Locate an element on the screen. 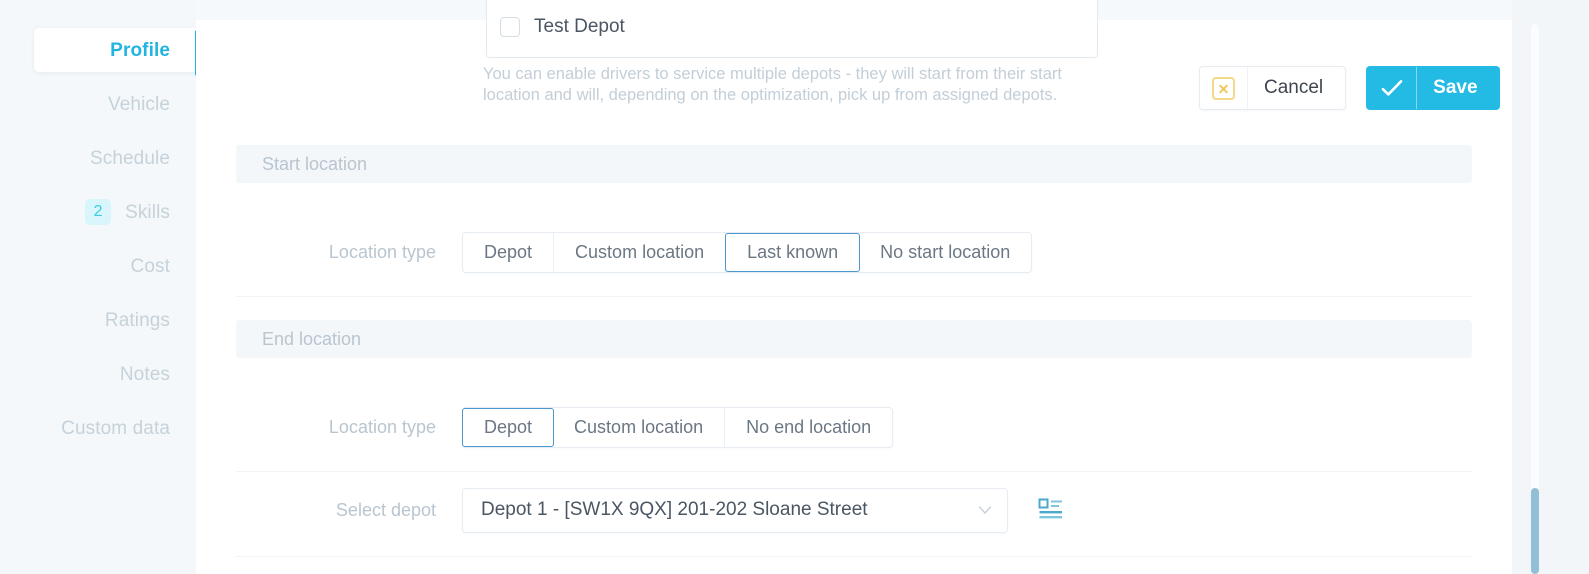 The image size is (1589, 574). sidebar-item-label: Profile is located at coordinates (140, 50).